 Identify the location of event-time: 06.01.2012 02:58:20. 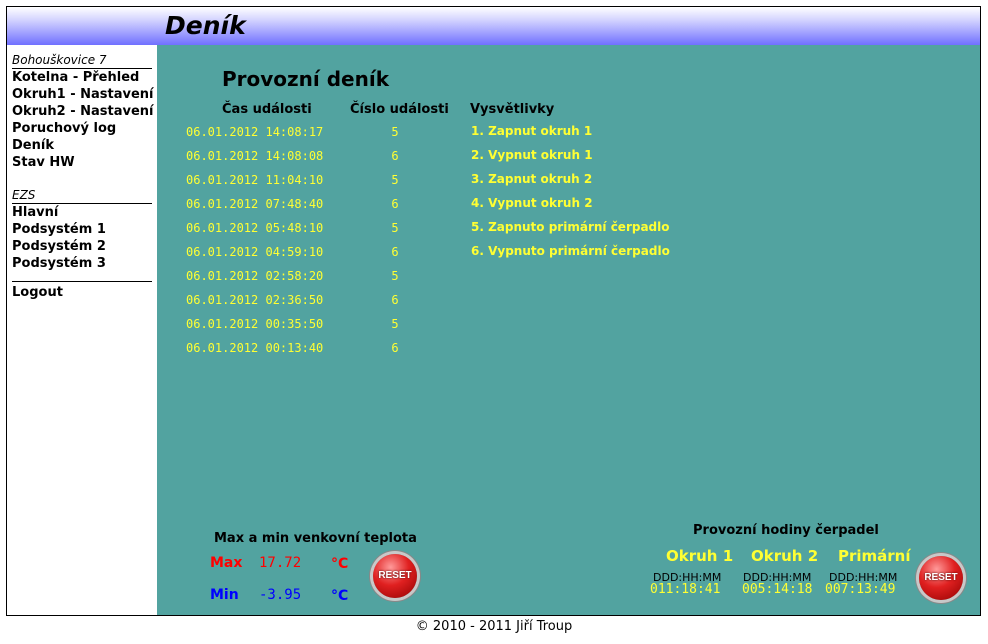
(255, 276).